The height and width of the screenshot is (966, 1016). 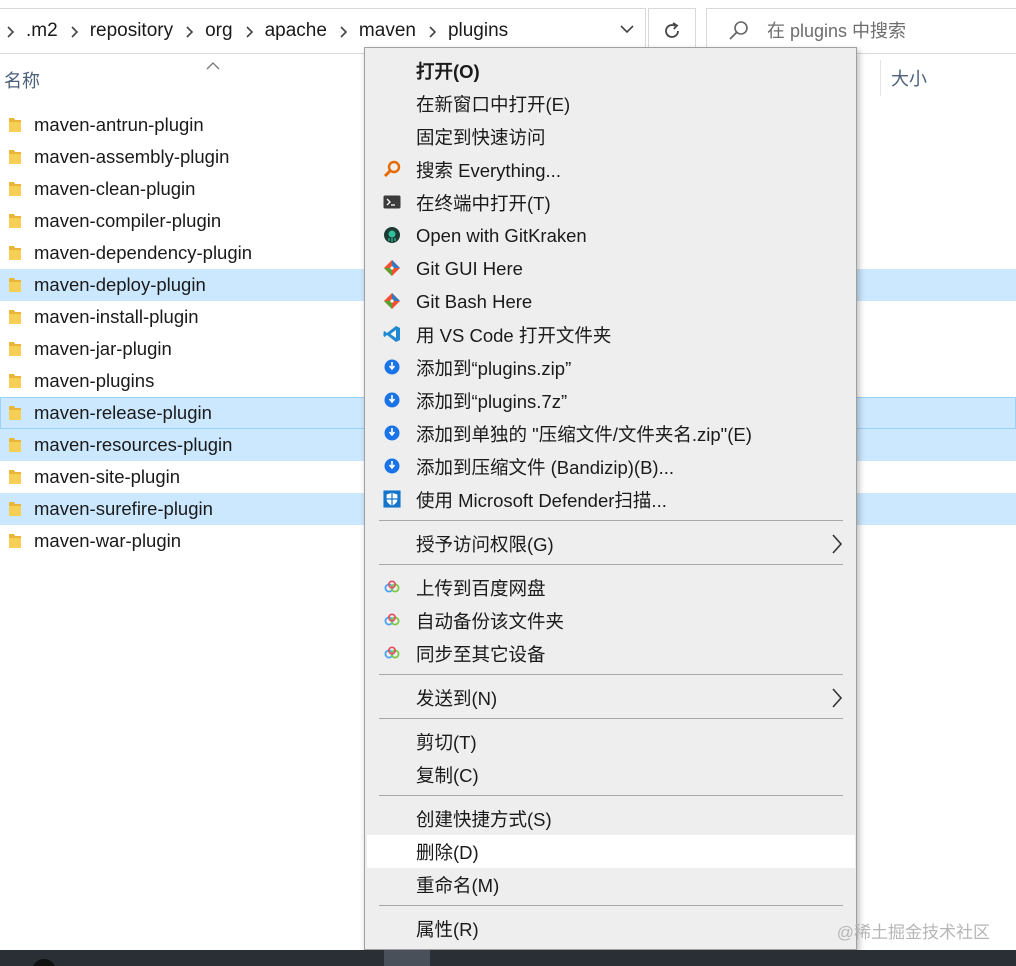 I want to click on breadcrumb-item: .m2, so click(x=32, y=31).